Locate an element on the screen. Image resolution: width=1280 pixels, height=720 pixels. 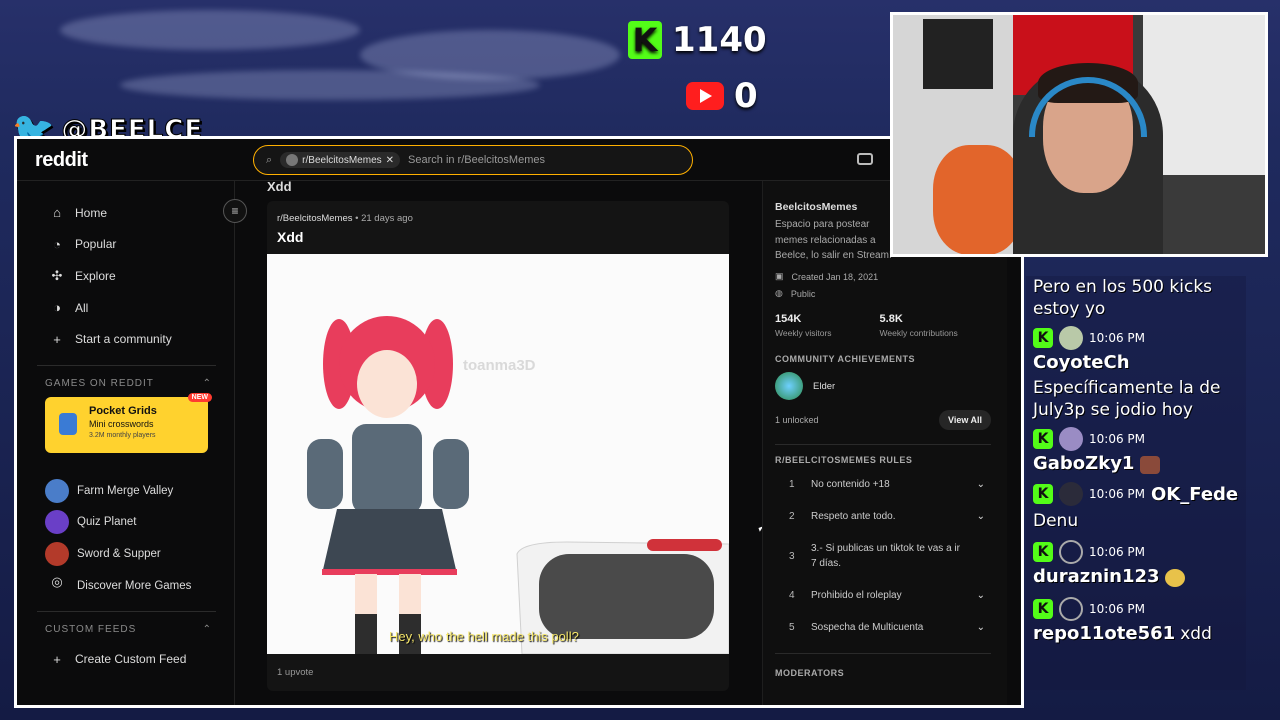
nav-start-community: + Start a community is located at coordinates (126, 339).